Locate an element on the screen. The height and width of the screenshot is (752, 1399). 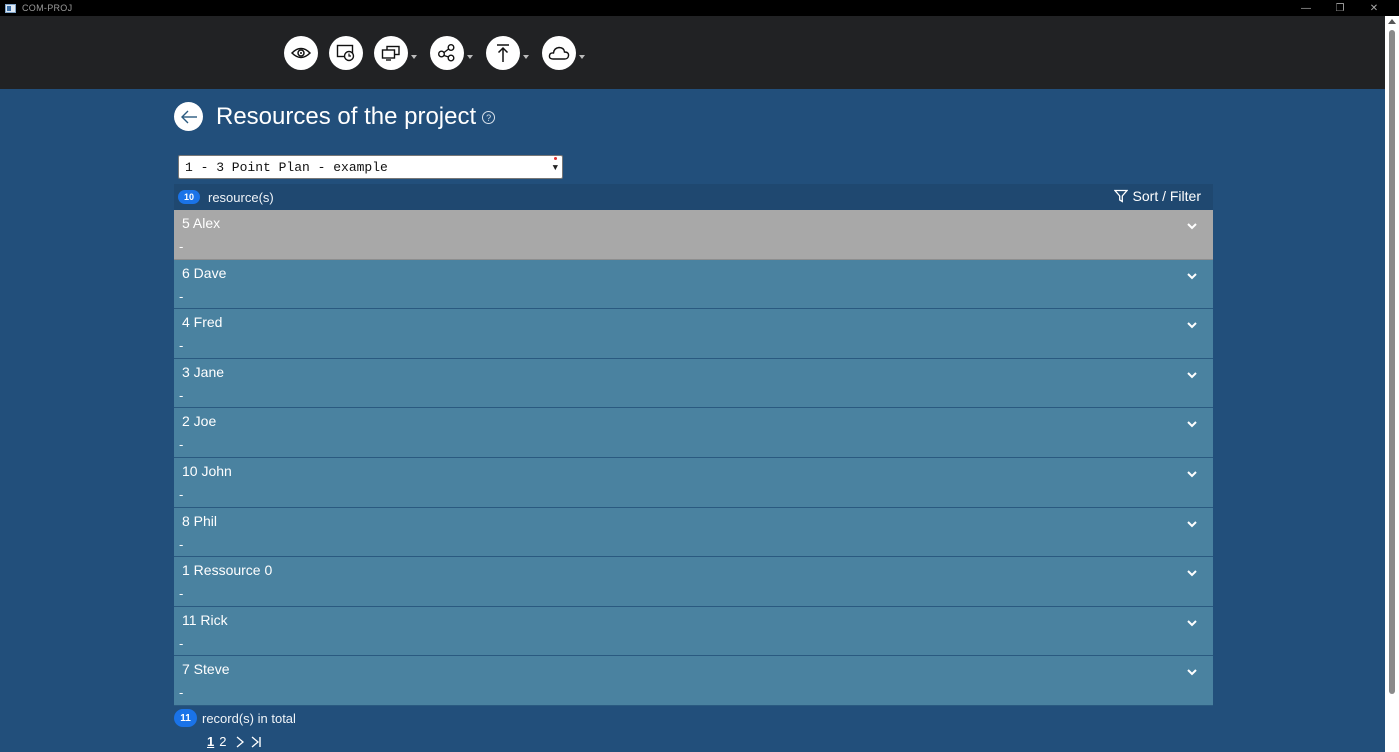
resource-name: 1 Ressource 0 is located at coordinates (227, 570).